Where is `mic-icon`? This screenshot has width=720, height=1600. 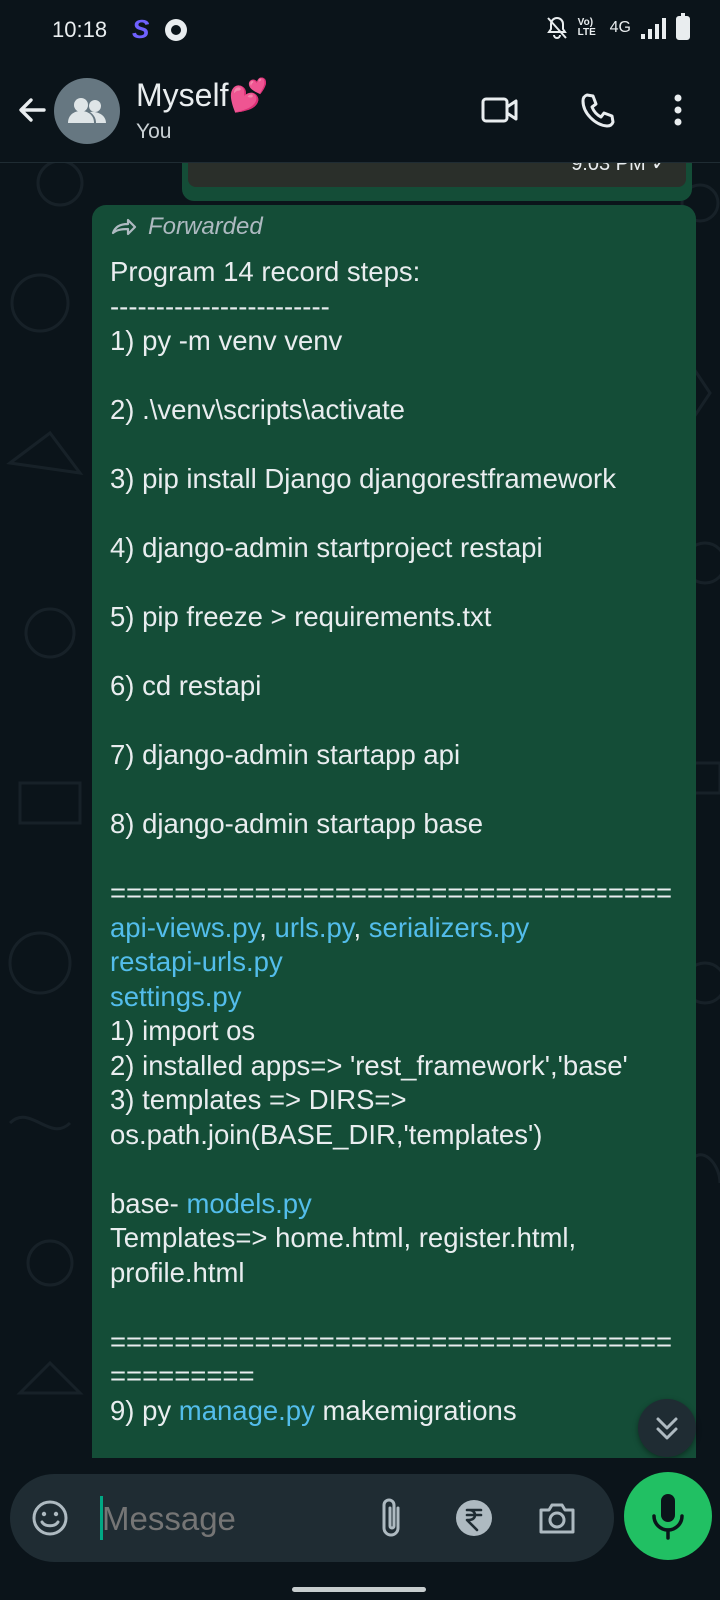 mic-icon is located at coordinates (668, 1517).